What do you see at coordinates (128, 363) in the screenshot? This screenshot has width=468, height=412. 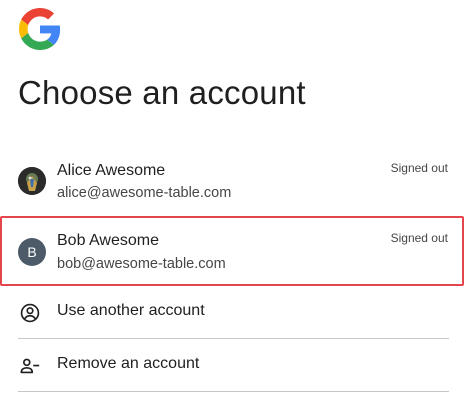 I see `remove-account-label: Remove an account` at bounding box center [128, 363].